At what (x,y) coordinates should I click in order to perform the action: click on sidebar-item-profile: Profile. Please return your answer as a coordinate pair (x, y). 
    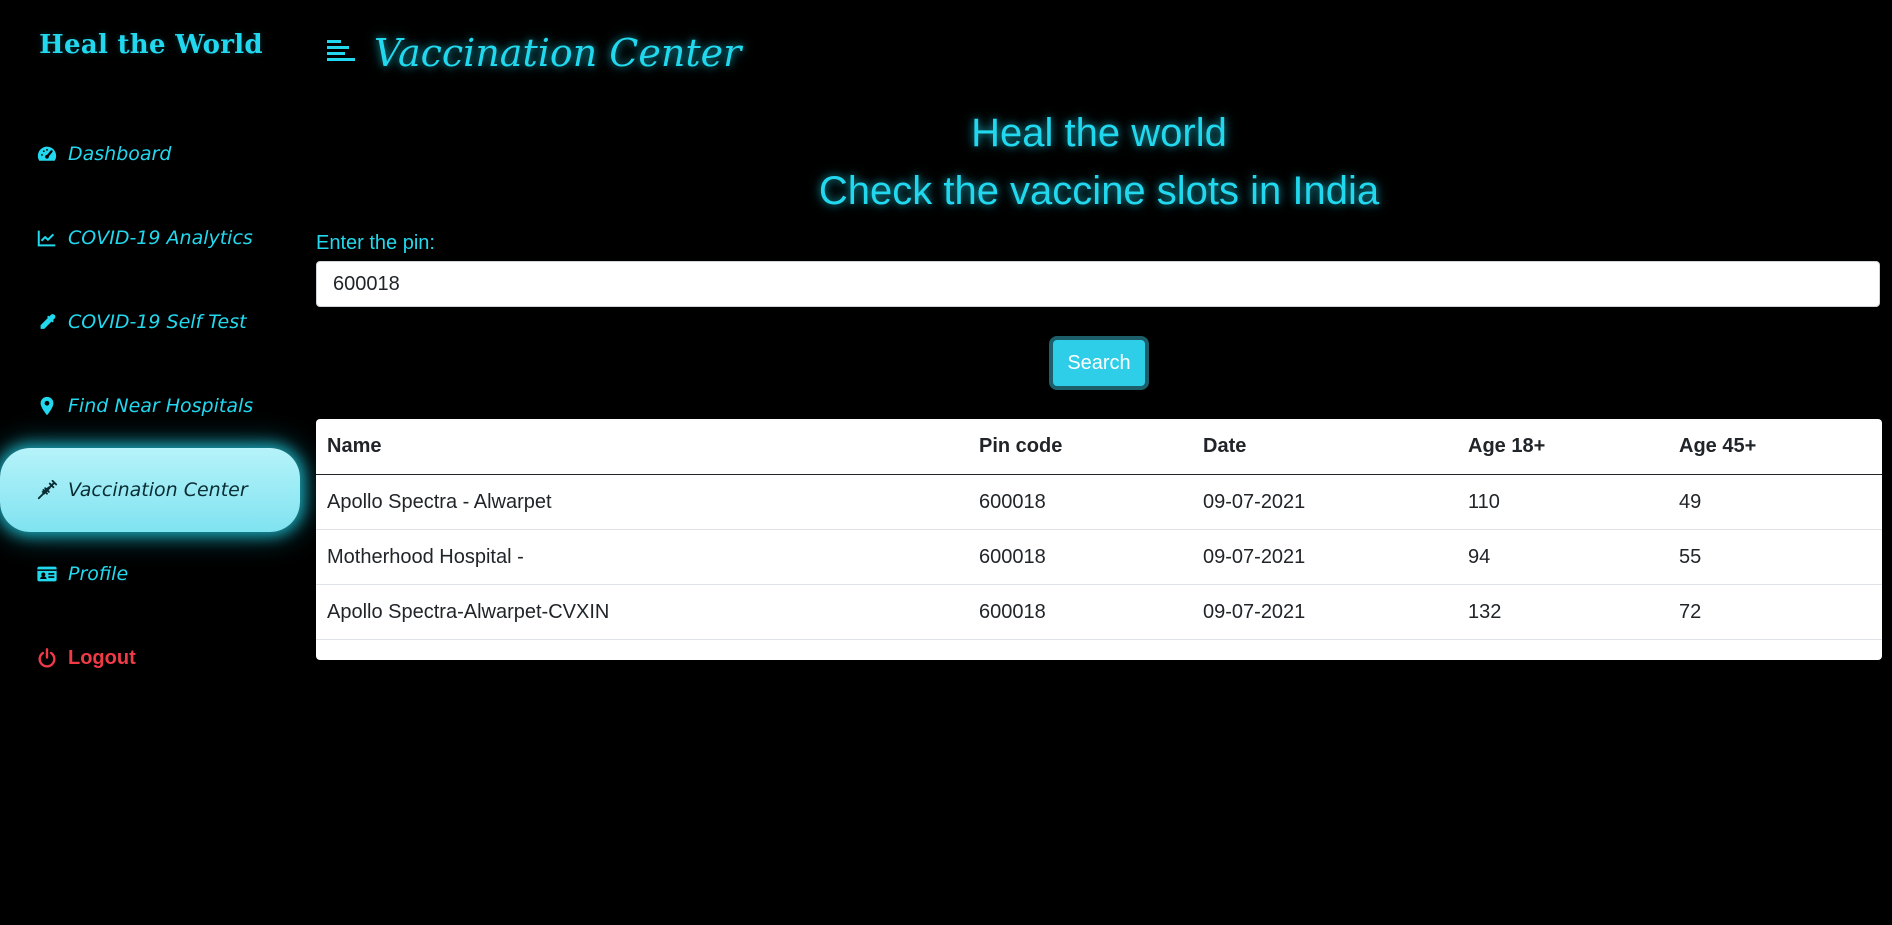
    Looking at the image, I should click on (150, 574).